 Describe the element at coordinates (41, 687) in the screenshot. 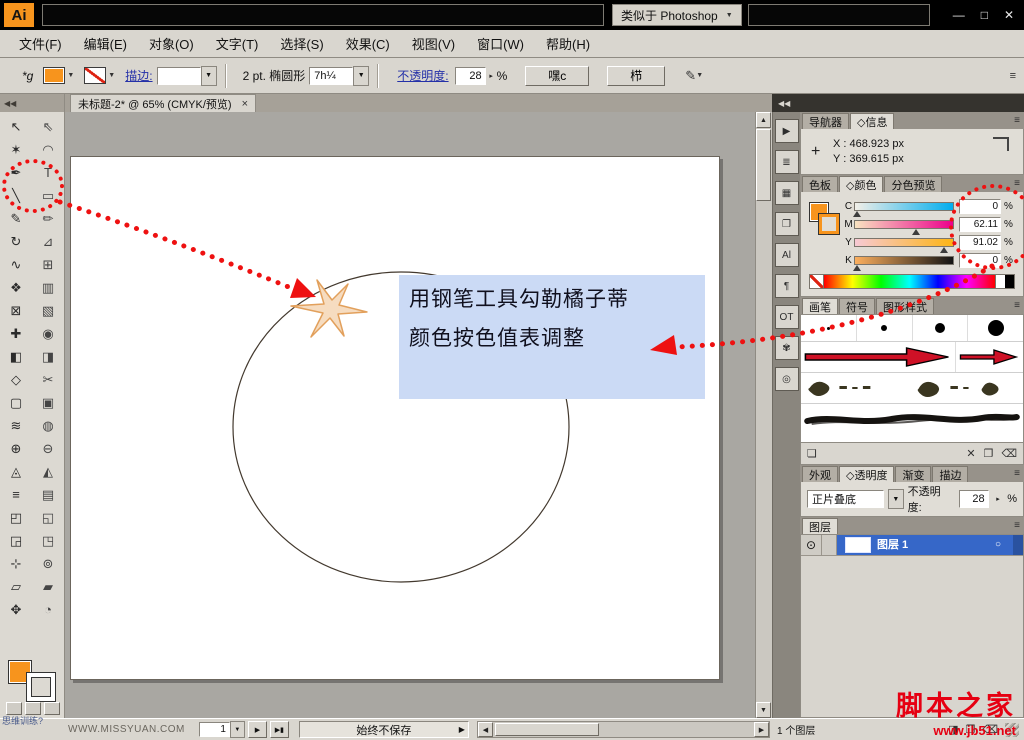

I see `stroke-color-box` at that location.